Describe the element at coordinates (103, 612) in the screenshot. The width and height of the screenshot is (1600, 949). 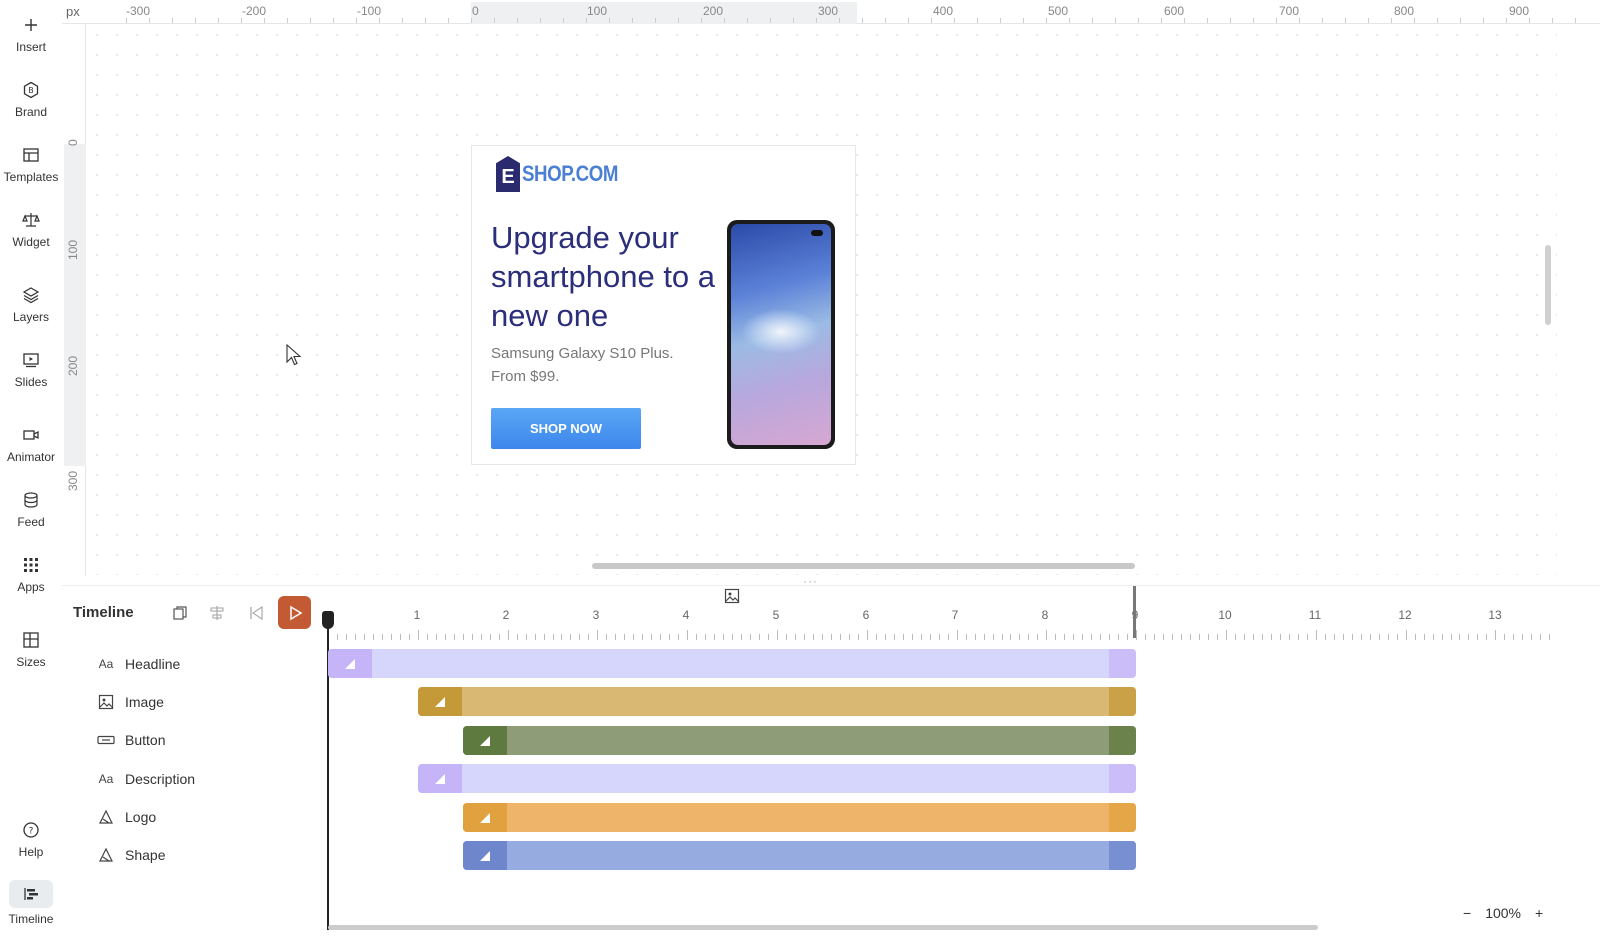
I see `timeline-title: Timeline` at that location.